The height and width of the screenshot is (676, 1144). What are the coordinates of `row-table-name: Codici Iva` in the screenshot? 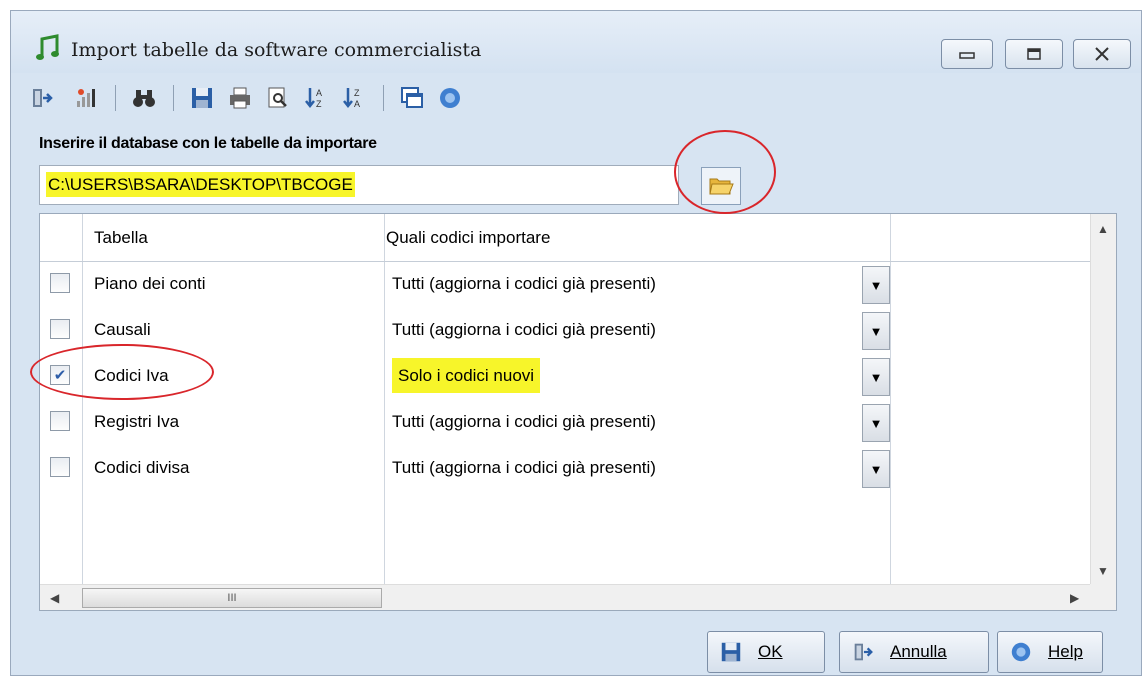 It's located at (131, 375).